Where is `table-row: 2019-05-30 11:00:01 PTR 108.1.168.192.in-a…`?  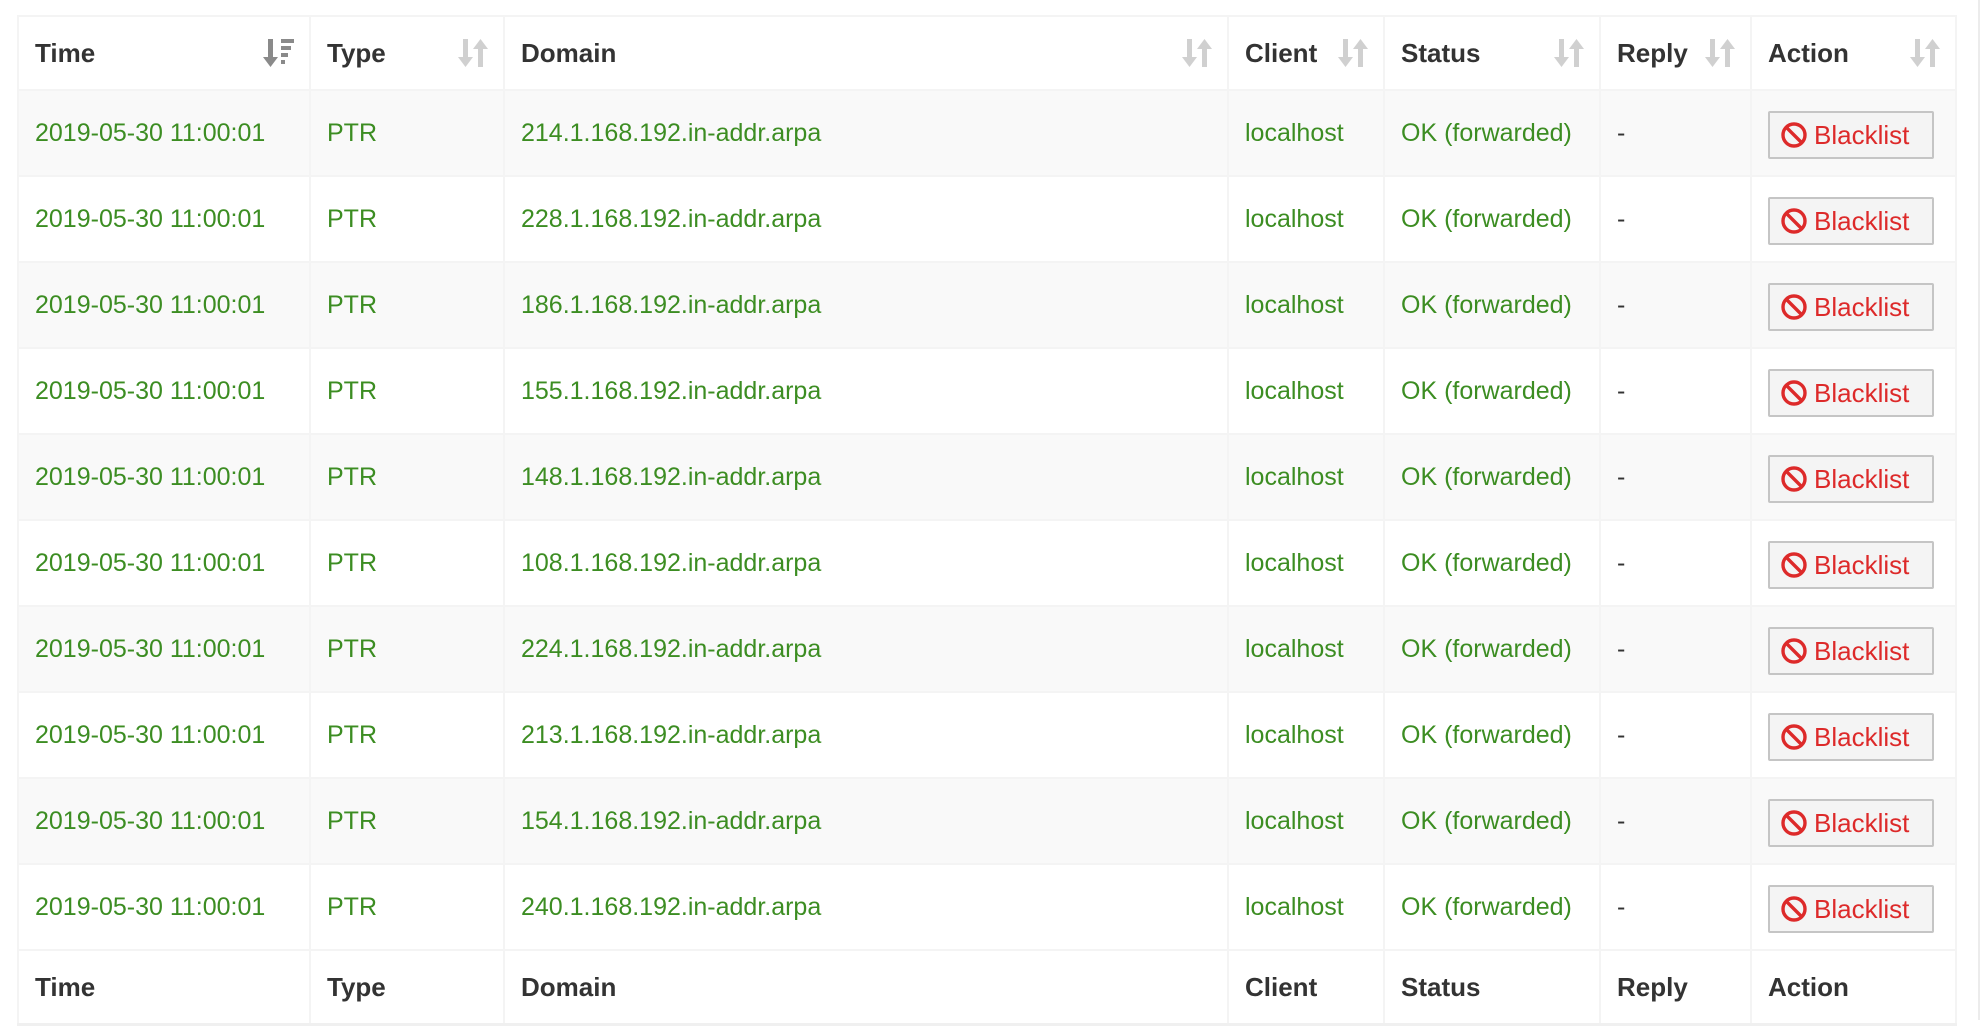
table-row: 2019-05-30 11:00:01 PTR 108.1.168.192.in-a… is located at coordinates (987, 562).